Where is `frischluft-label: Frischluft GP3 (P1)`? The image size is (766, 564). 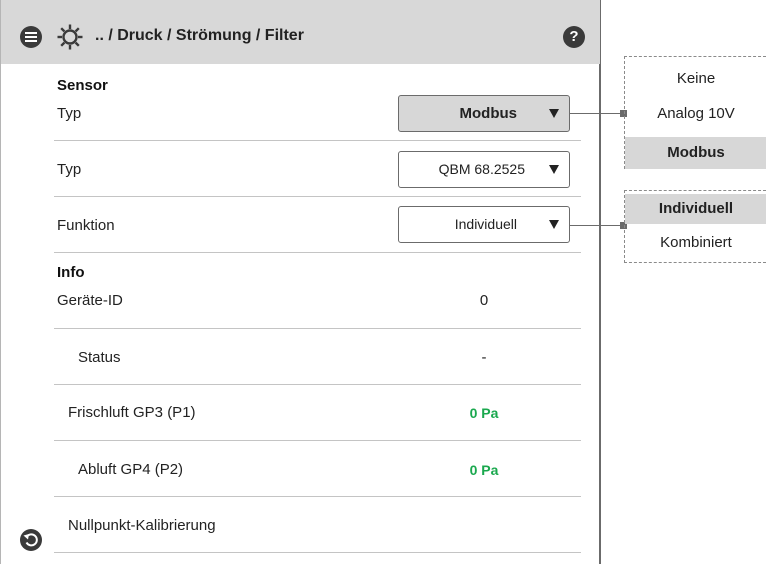
frischluft-label: Frischluft GP3 (P1) is located at coordinates (132, 412).